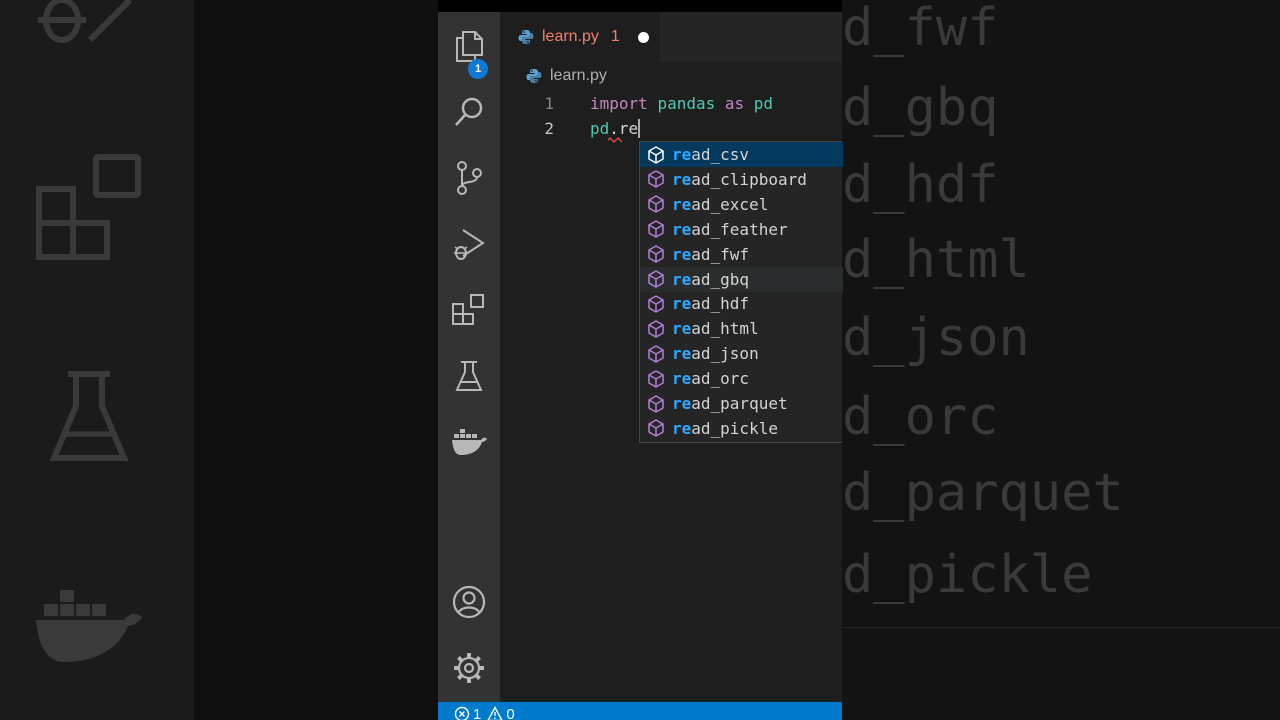 The height and width of the screenshot is (720, 1280). Describe the element at coordinates (730, 204) in the screenshot. I see `suggestion-label: ad_excel` at that location.